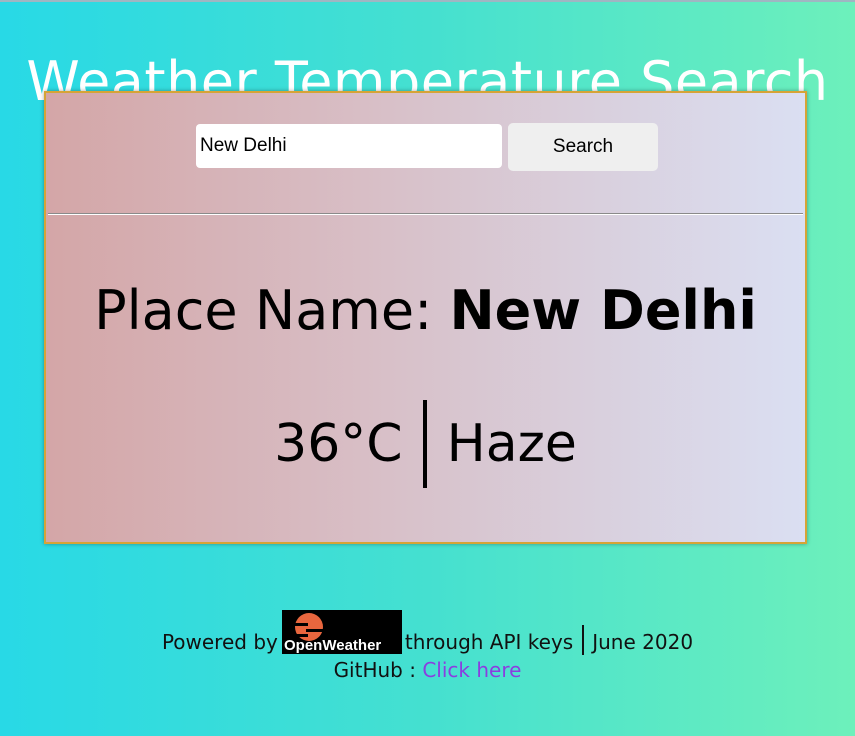 This screenshot has height=736, width=855. I want to click on place-name-line: Place Name: New Delhi, so click(425, 311).